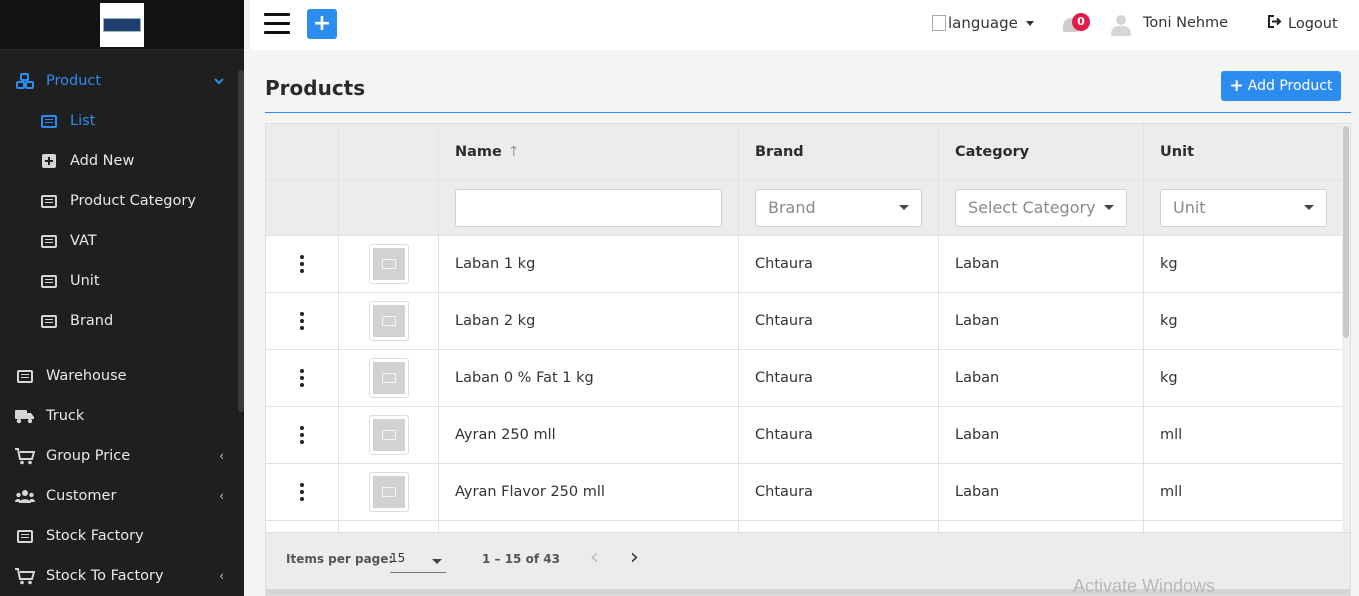 This screenshot has height=596, width=1359. Describe the element at coordinates (1243, 207) in the screenshot. I see `unit-filter-select: Unit` at that location.